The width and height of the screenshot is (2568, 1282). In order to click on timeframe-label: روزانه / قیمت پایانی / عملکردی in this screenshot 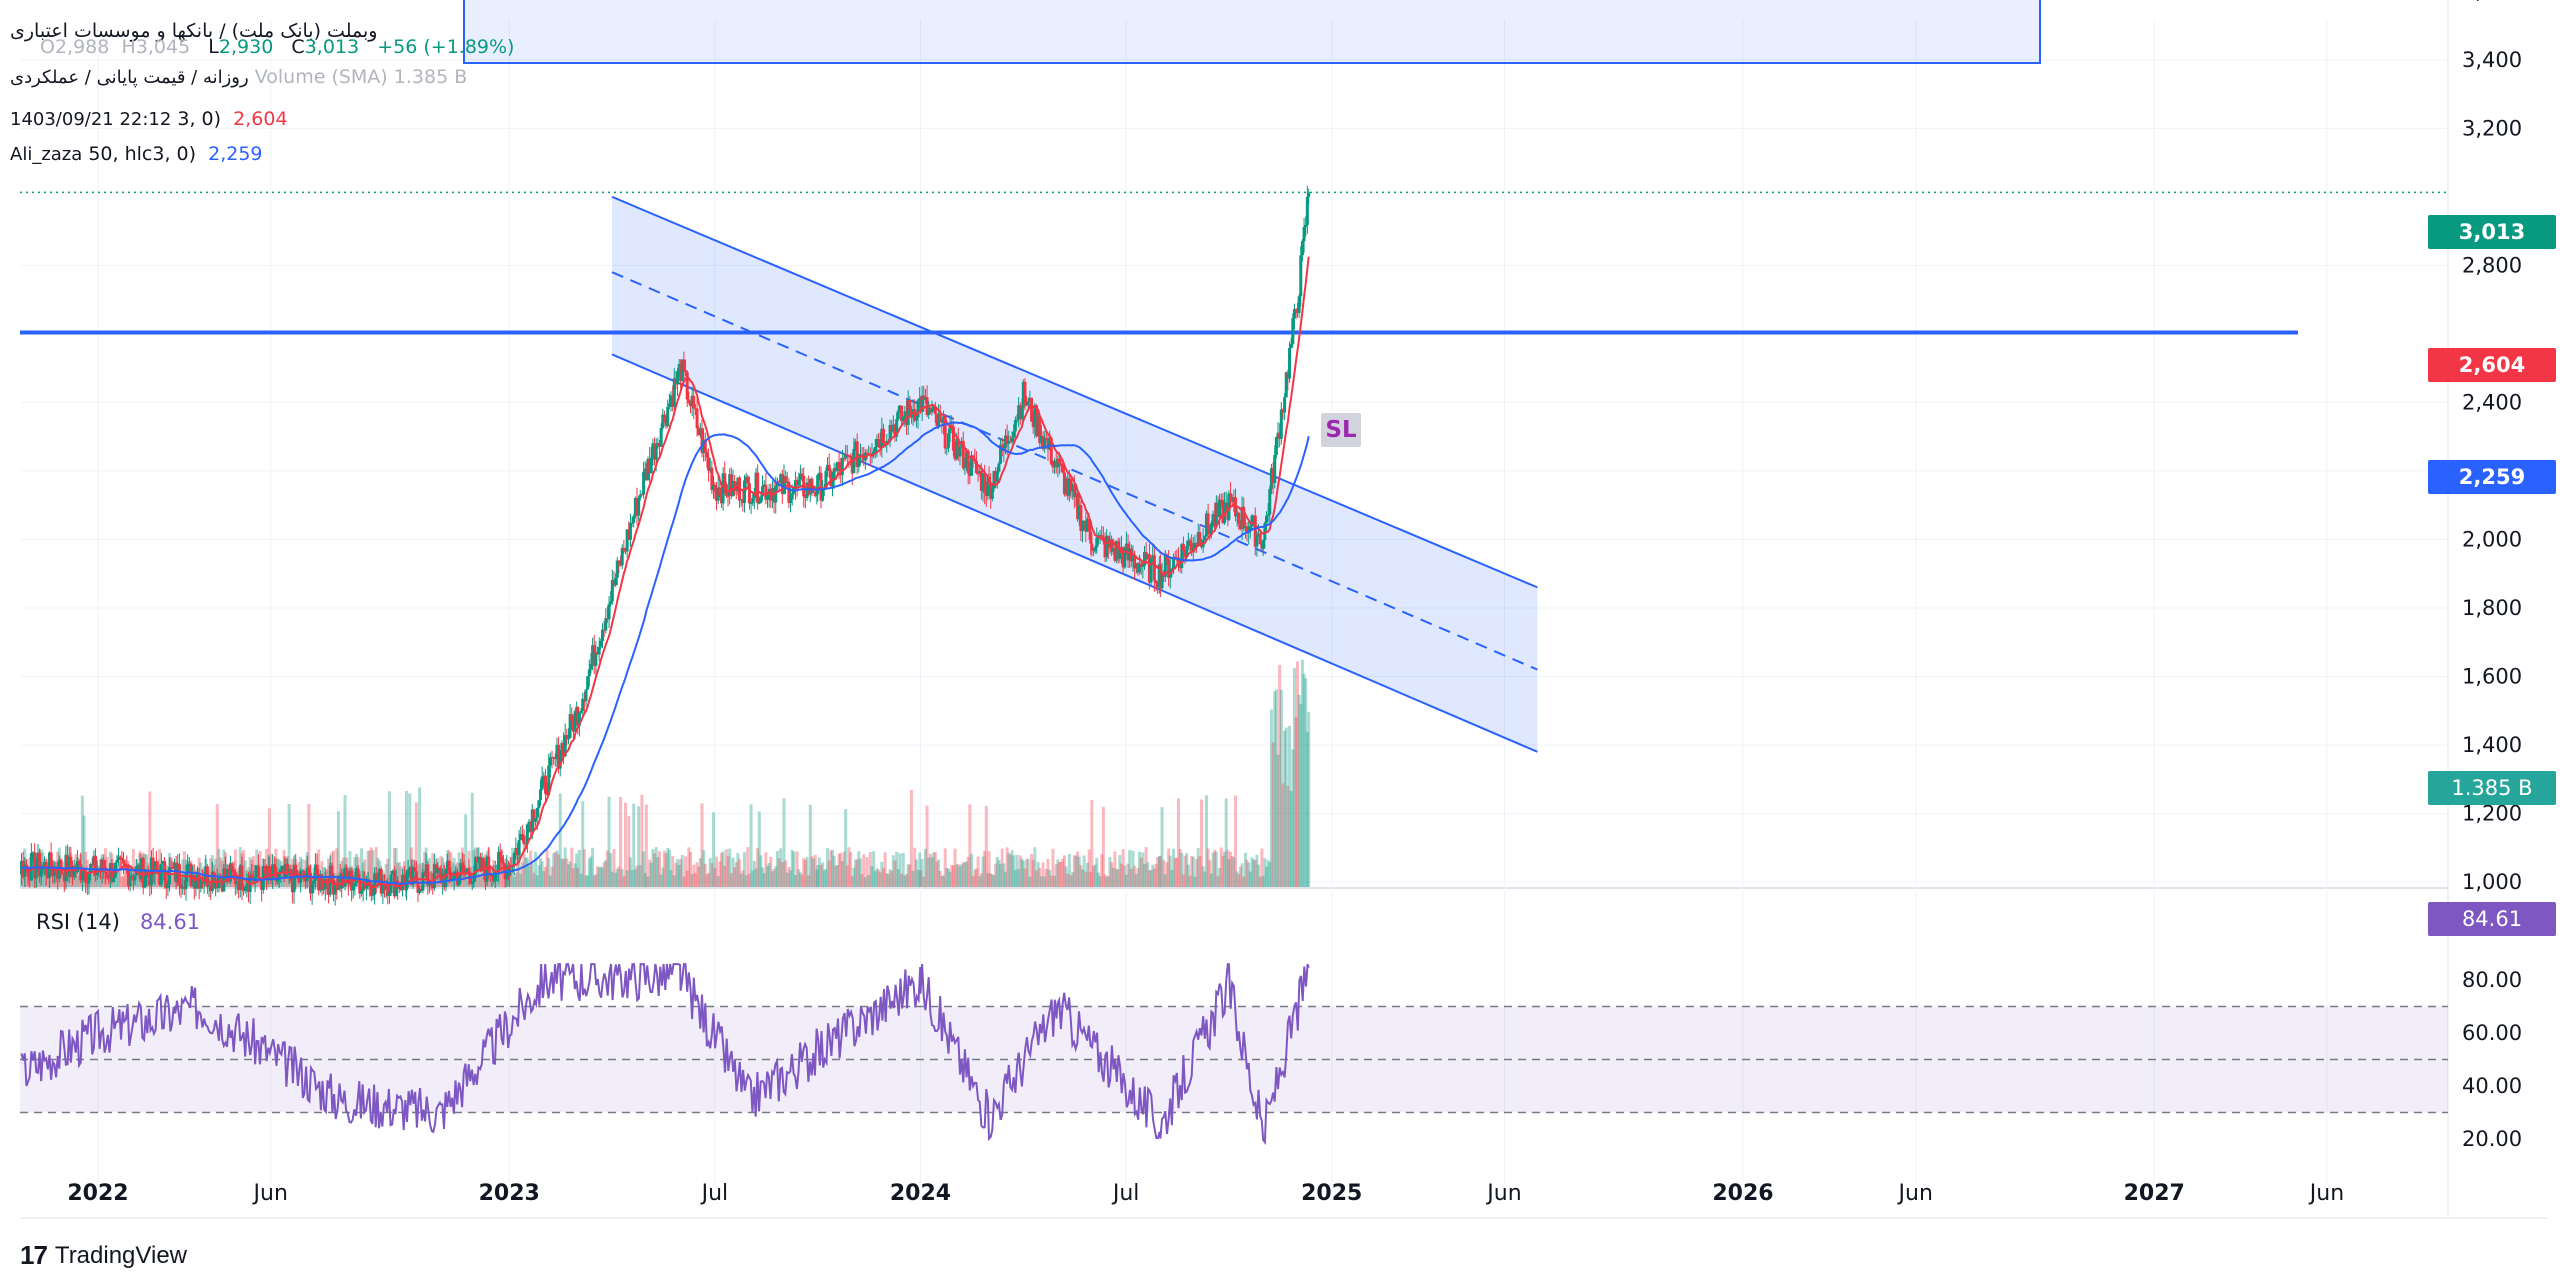, I will do `click(129, 77)`.